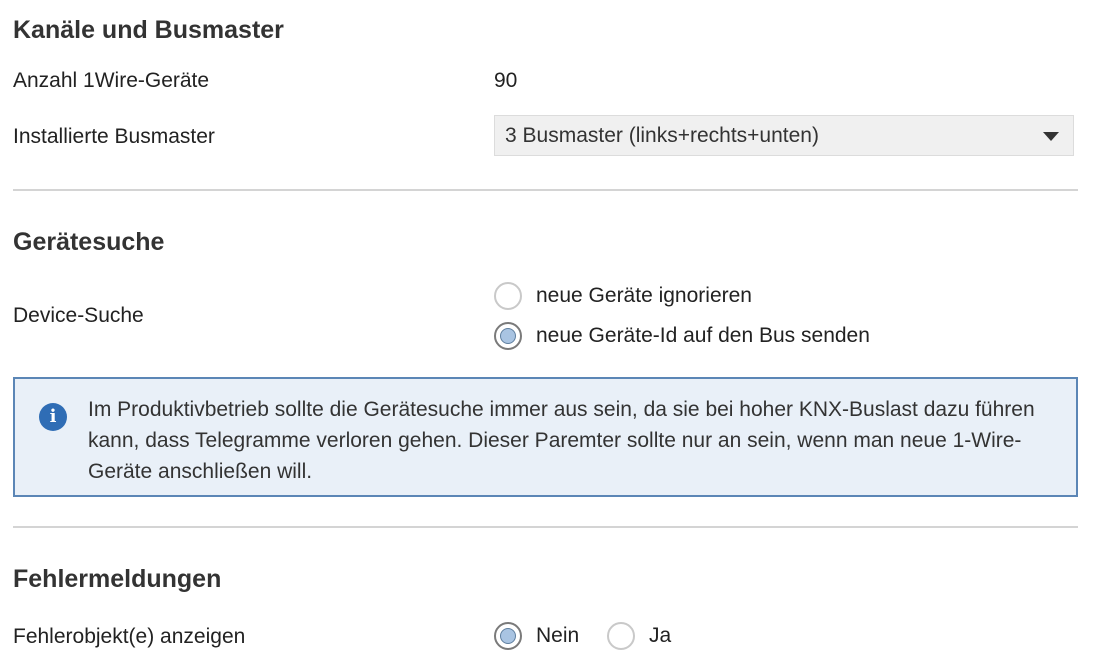  Describe the element at coordinates (129, 636) in the screenshot. I see `error-objects-label: Fehlerobjekt(e) anzeigen` at that location.